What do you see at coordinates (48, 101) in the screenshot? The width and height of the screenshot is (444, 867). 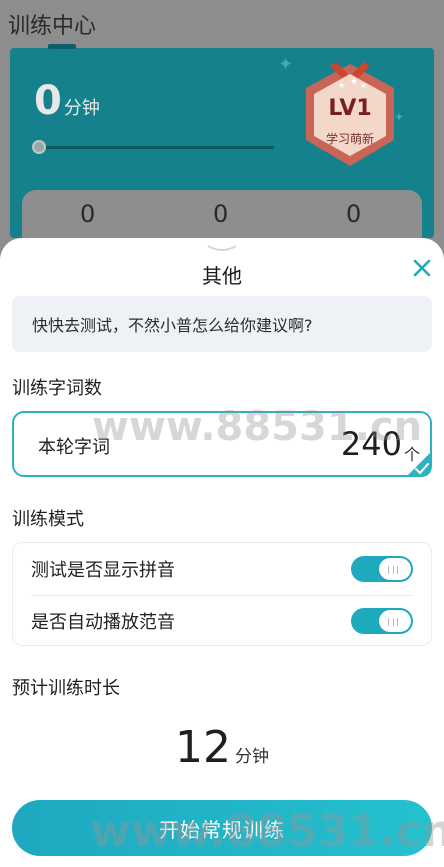 I see `minutes-value: 0` at bounding box center [48, 101].